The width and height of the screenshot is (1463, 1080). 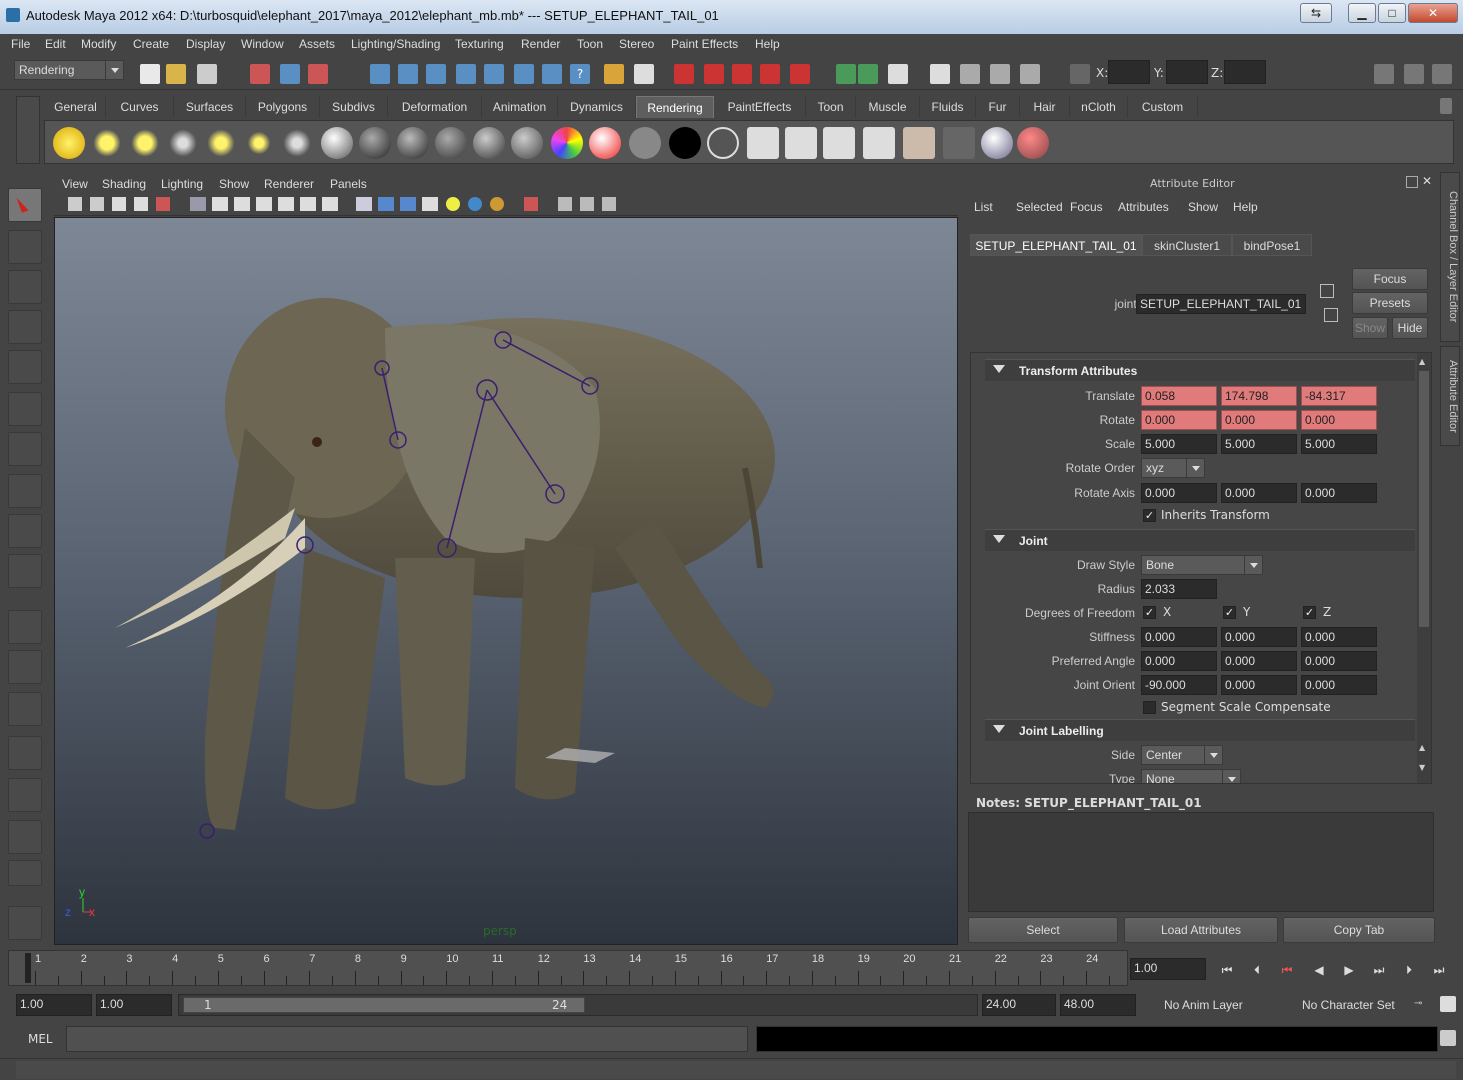 What do you see at coordinates (107, 143) in the screenshot?
I see `directional-light-icon` at bounding box center [107, 143].